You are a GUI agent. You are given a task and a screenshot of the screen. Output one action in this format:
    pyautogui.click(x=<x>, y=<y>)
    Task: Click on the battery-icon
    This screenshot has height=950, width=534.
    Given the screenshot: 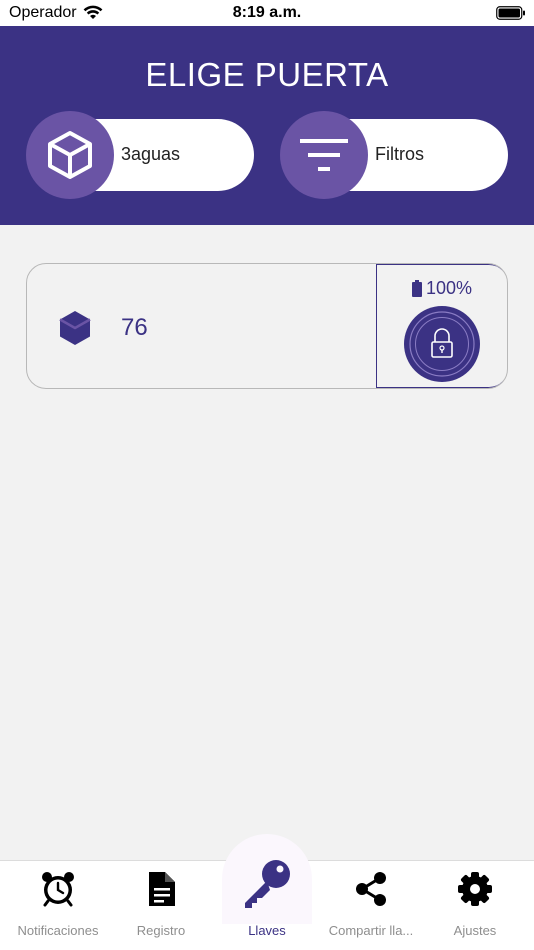 What is the action you would take?
    pyautogui.click(x=510, y=13)
    